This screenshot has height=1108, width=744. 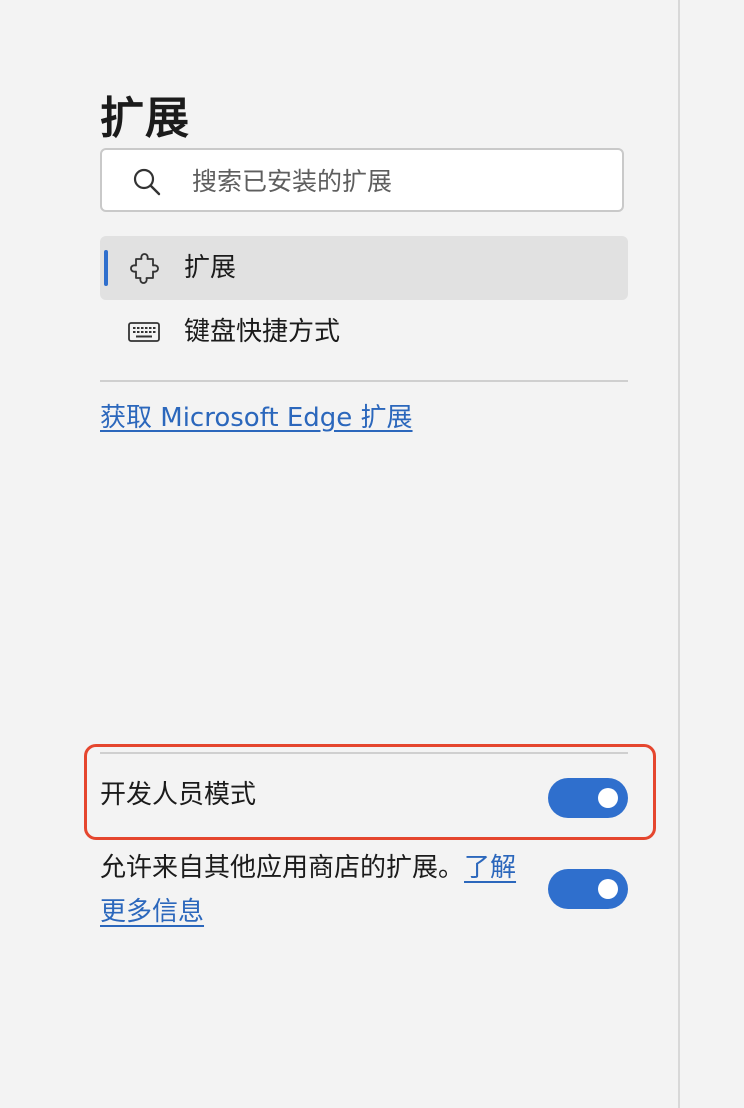 I want to click on sidebar-item-extensions: 扩展, so click(x=364, y=268).